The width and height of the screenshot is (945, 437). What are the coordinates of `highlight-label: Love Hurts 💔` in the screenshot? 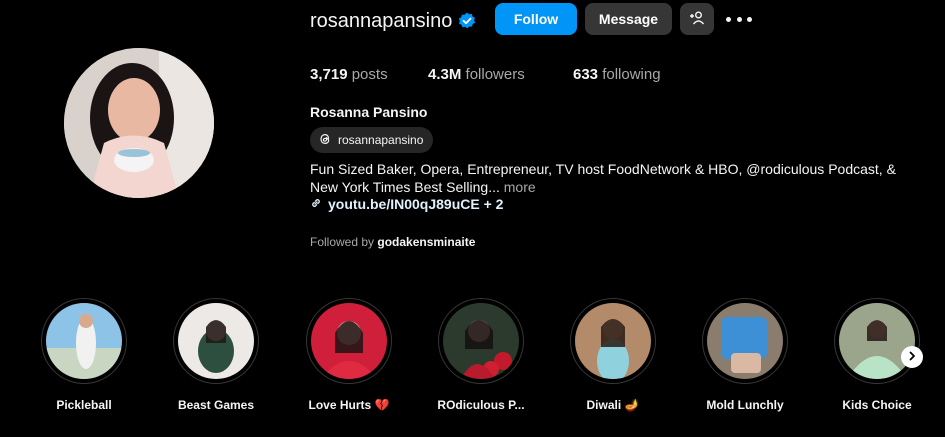 It's located at (349, 405).